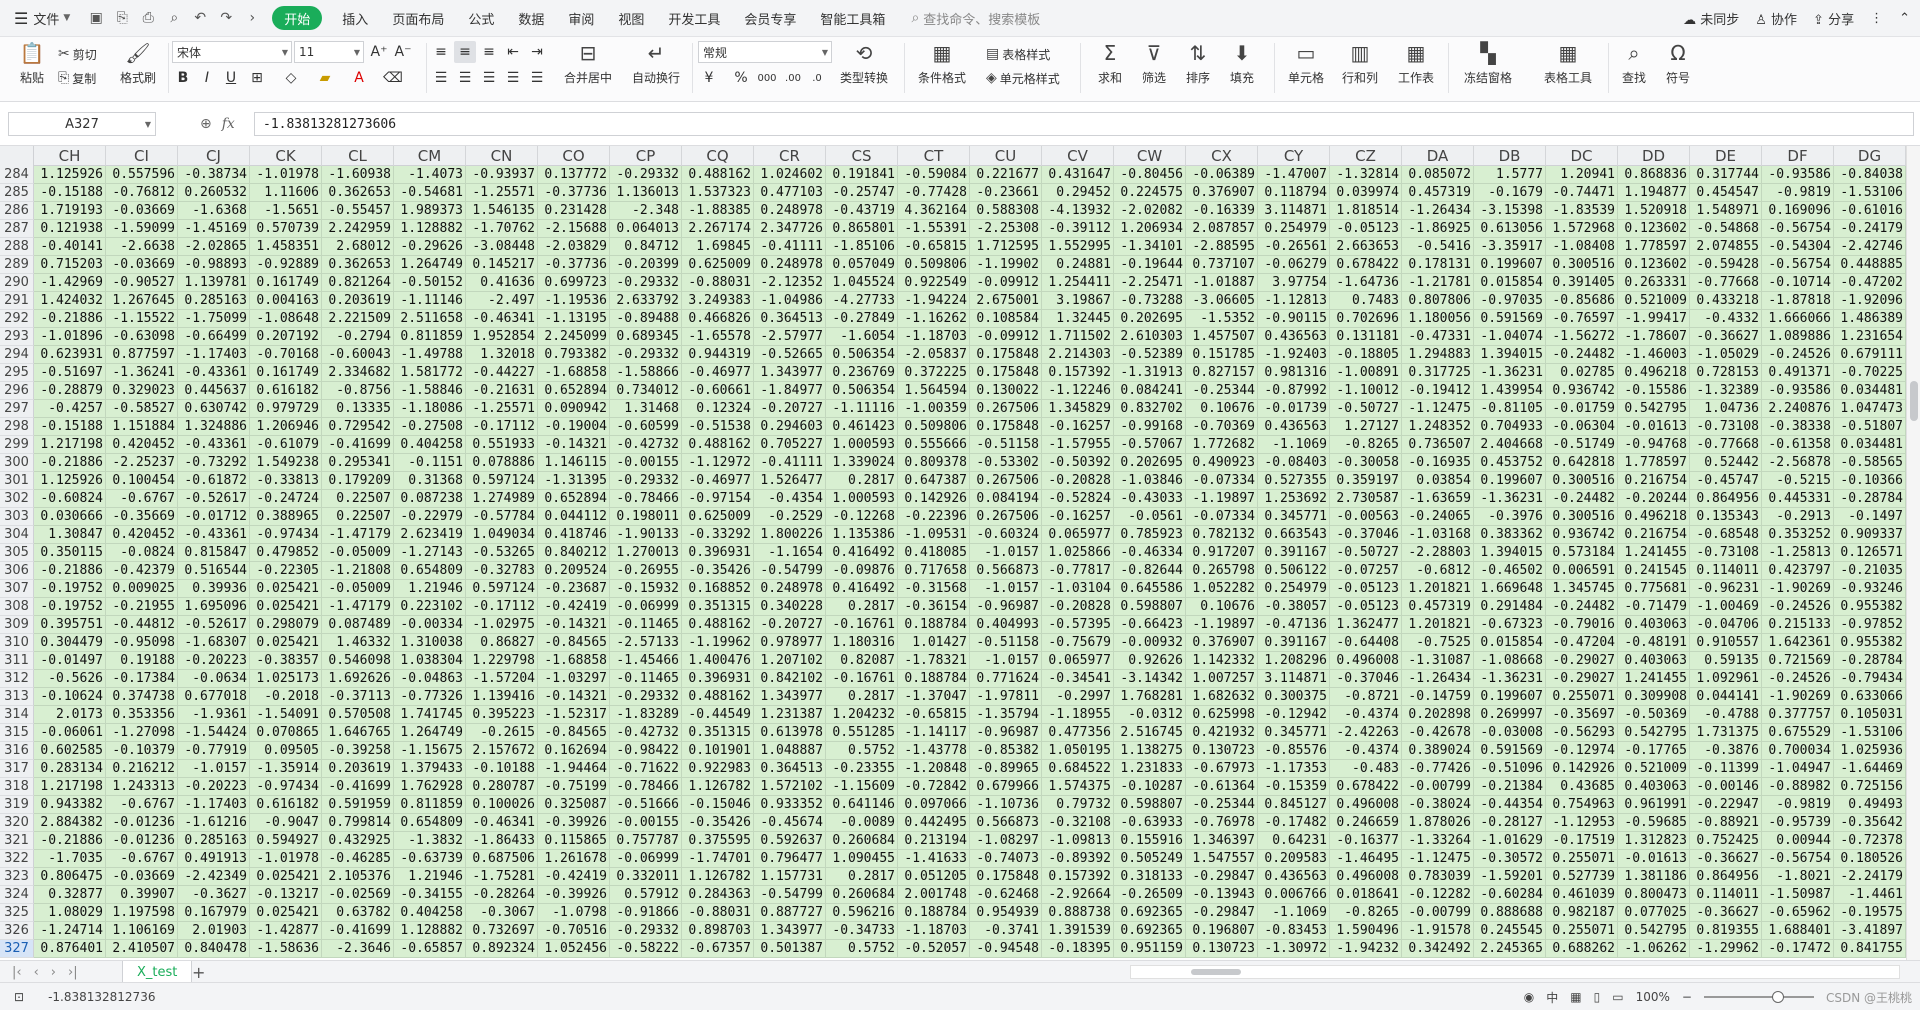  Describe the element at coordinates (214, 643) in the screenshot. I see `grid-cell: -1.68307` at that location.